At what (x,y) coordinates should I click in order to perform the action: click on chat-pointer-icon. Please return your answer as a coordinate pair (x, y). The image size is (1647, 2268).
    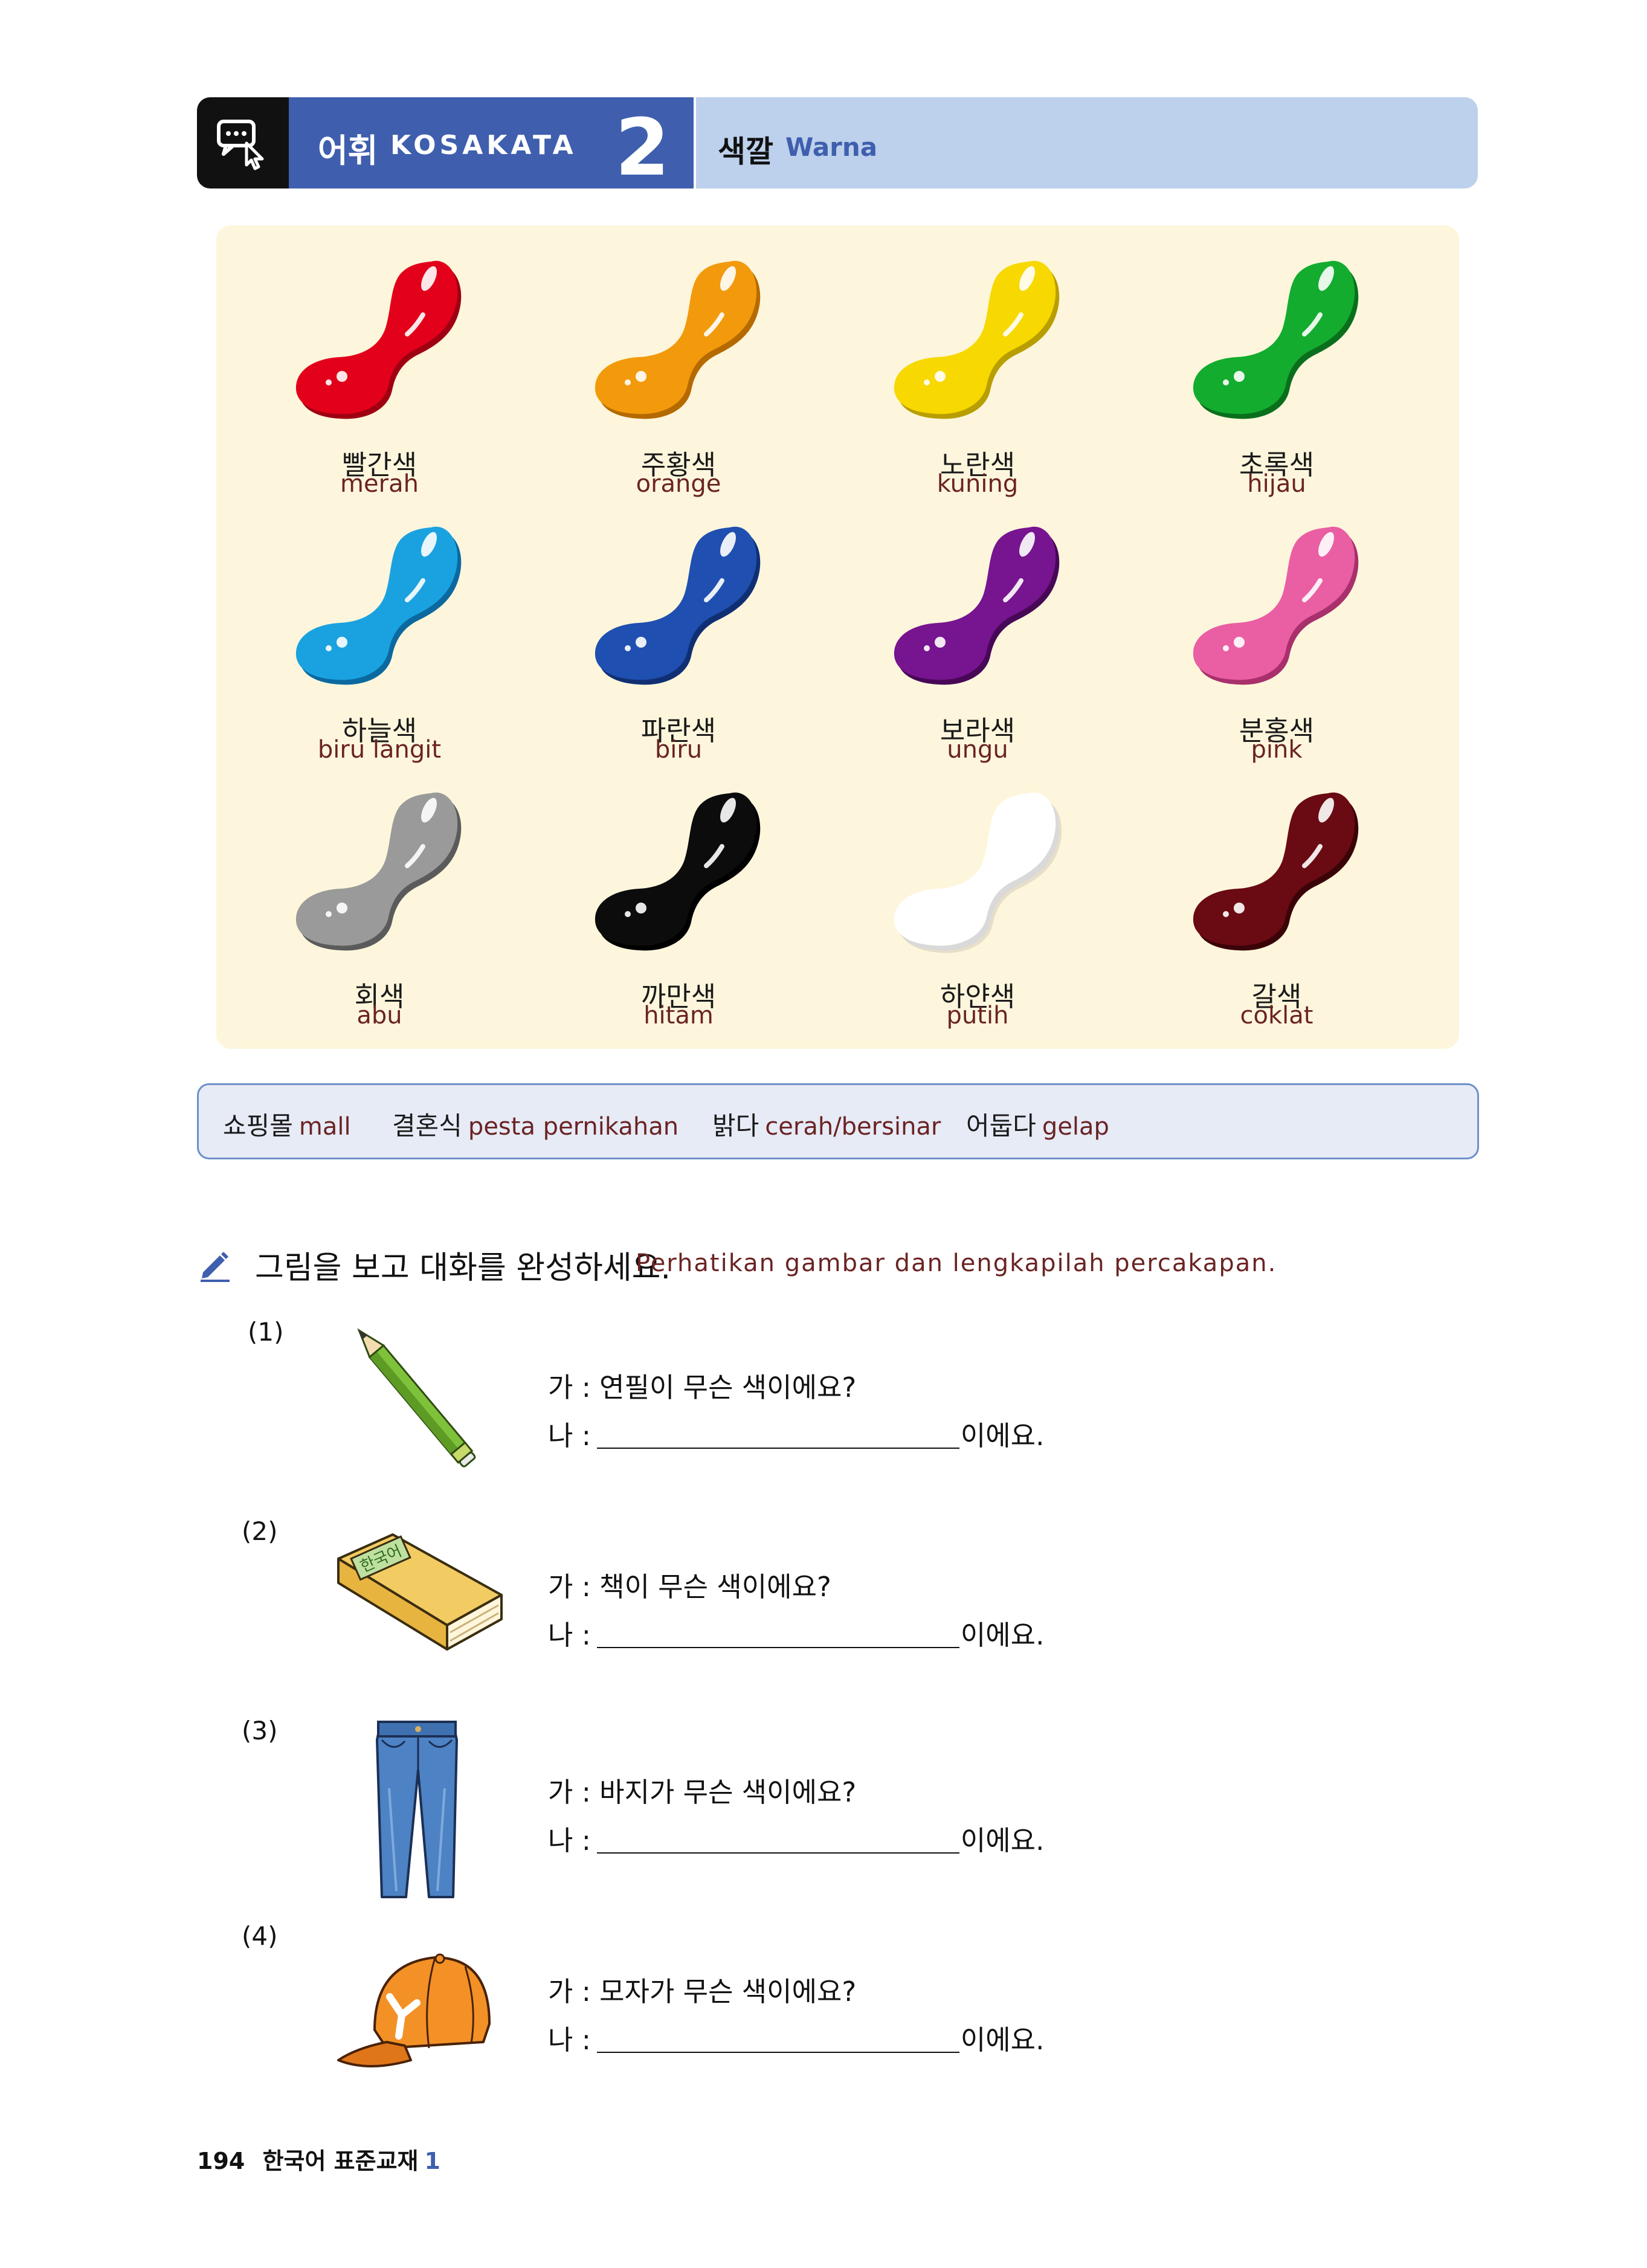
    Looking at the image, I should click on (243, 143).